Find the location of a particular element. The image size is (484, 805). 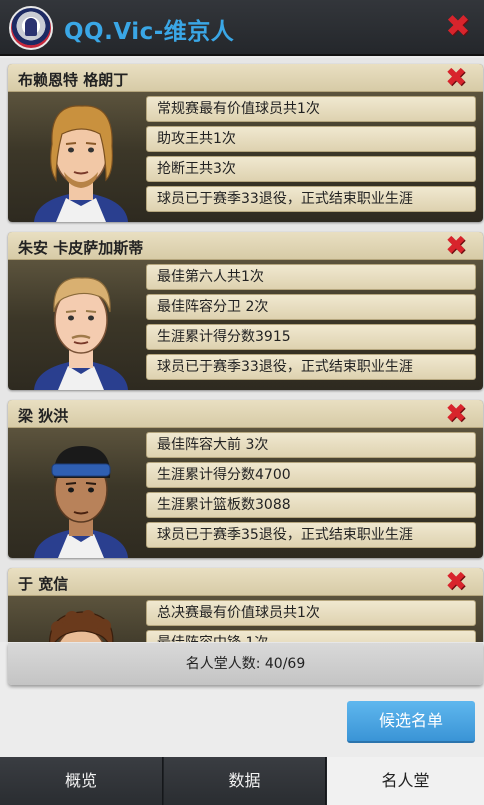

player-card: 于 宽信 ✖ 总决赛最有价值球员共1次 最佳阵容中锋 1次 is located at coordinates (245, 605).